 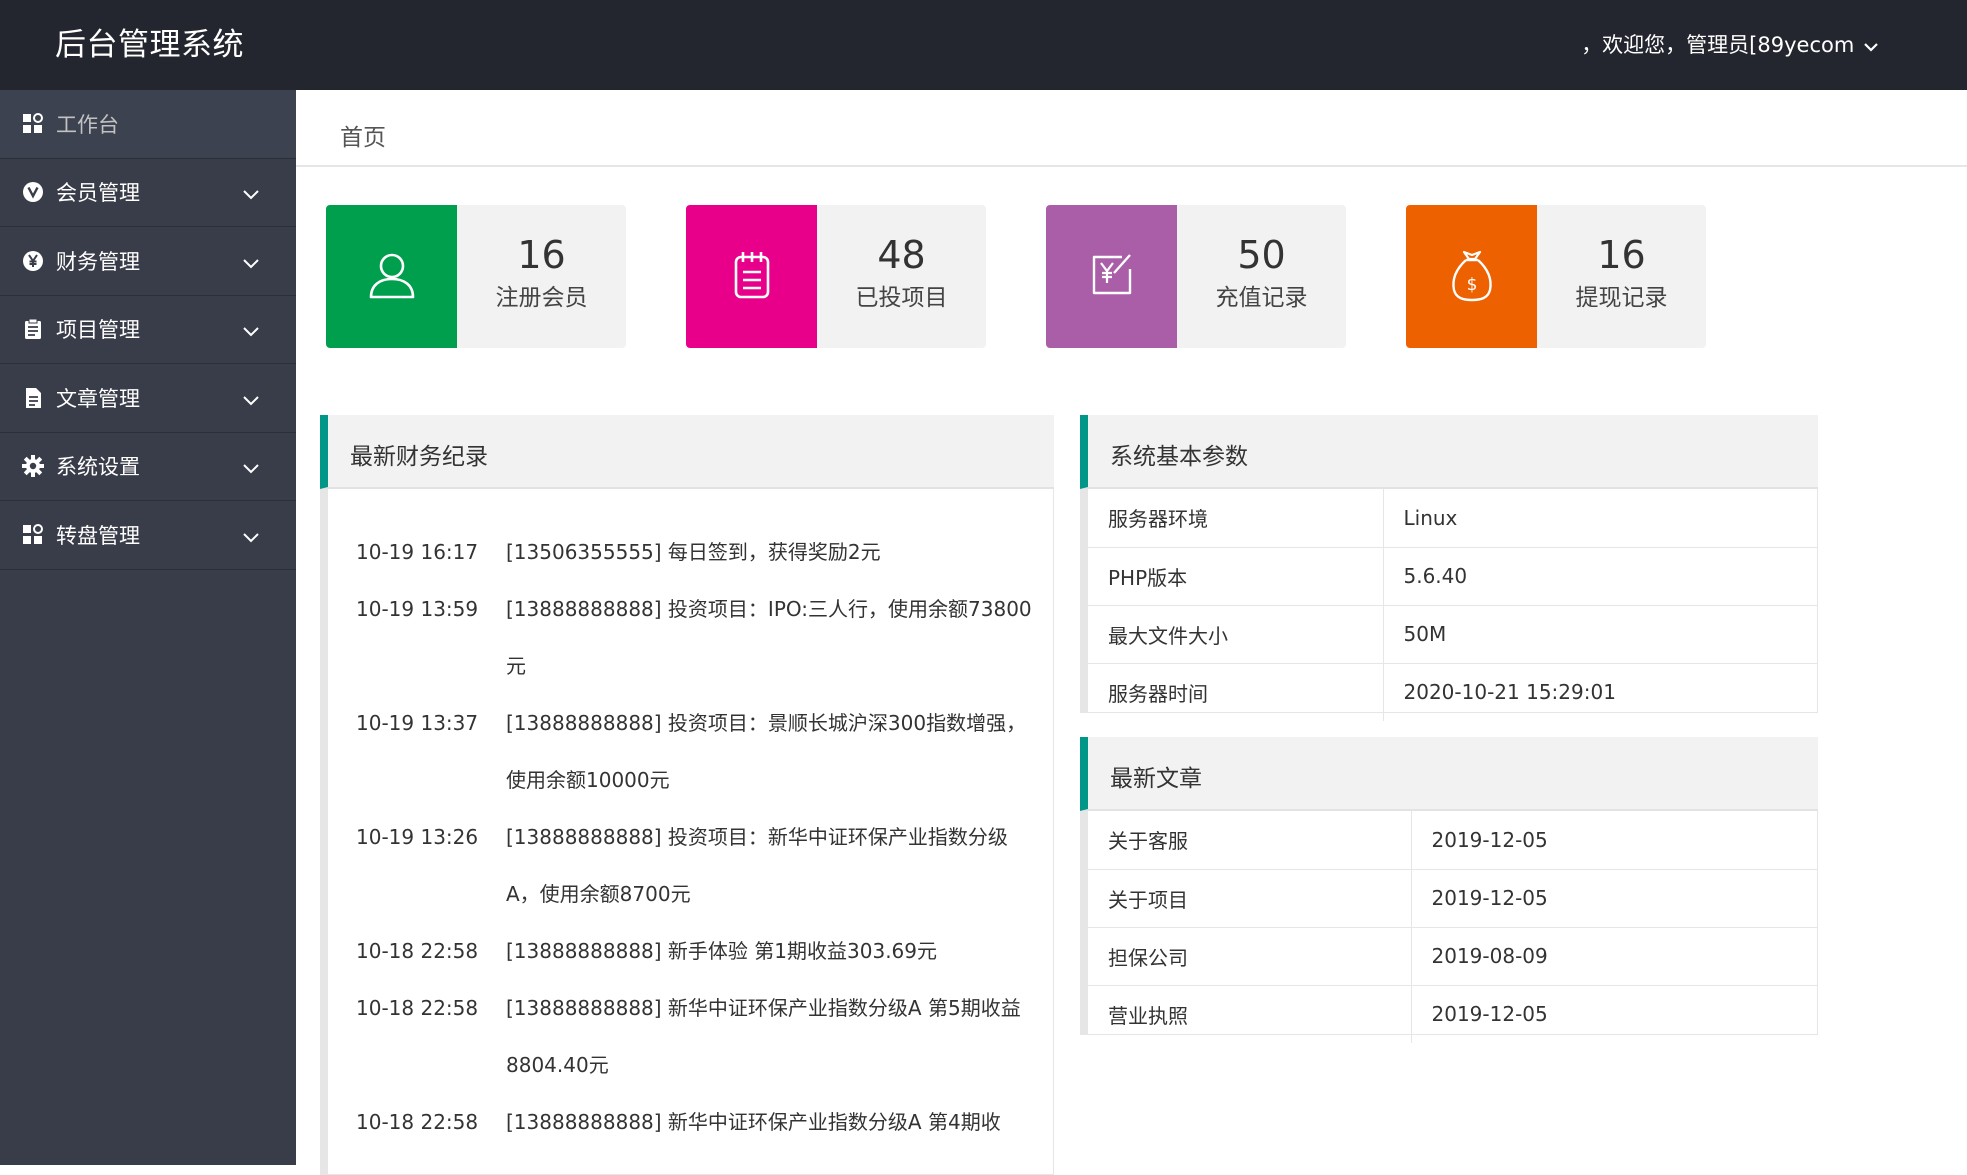 I want to click on sidebar-item-label: 文章管理, so click(x=98, y=398).